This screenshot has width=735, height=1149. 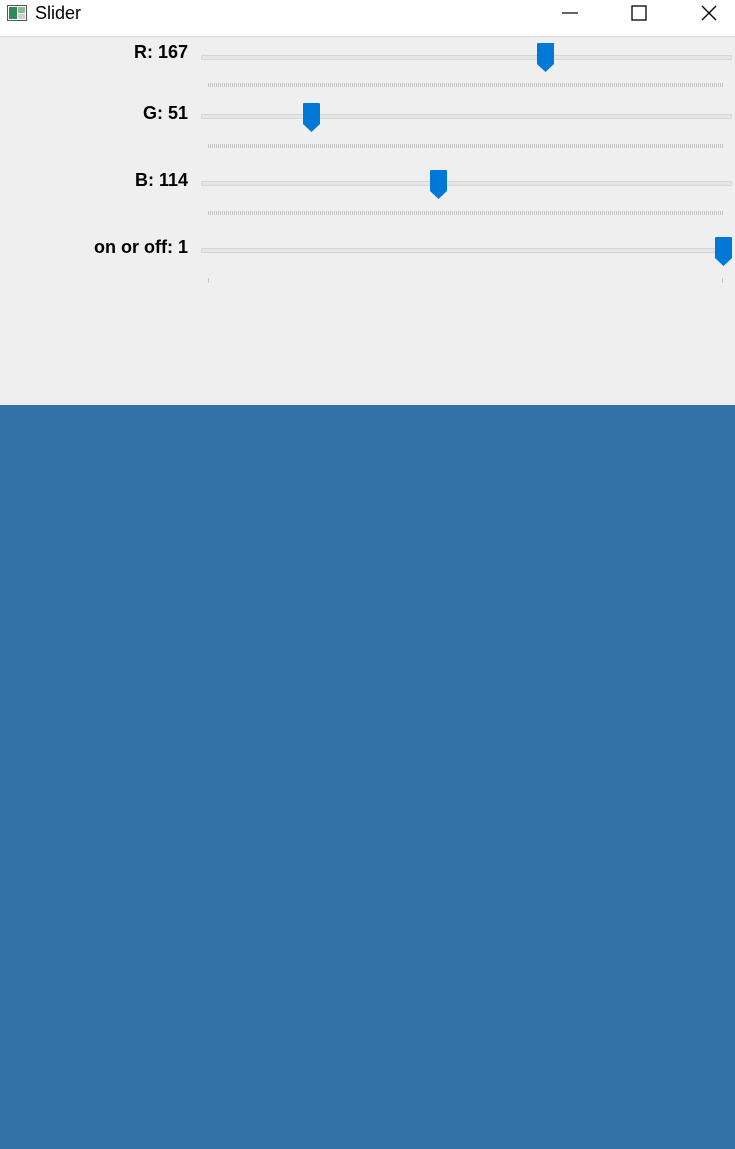 What do you see at coordinates (367, 262) in the screenshot?
I see `trackbar-on-off: on or off: 1` at bounding box center [367, 262].